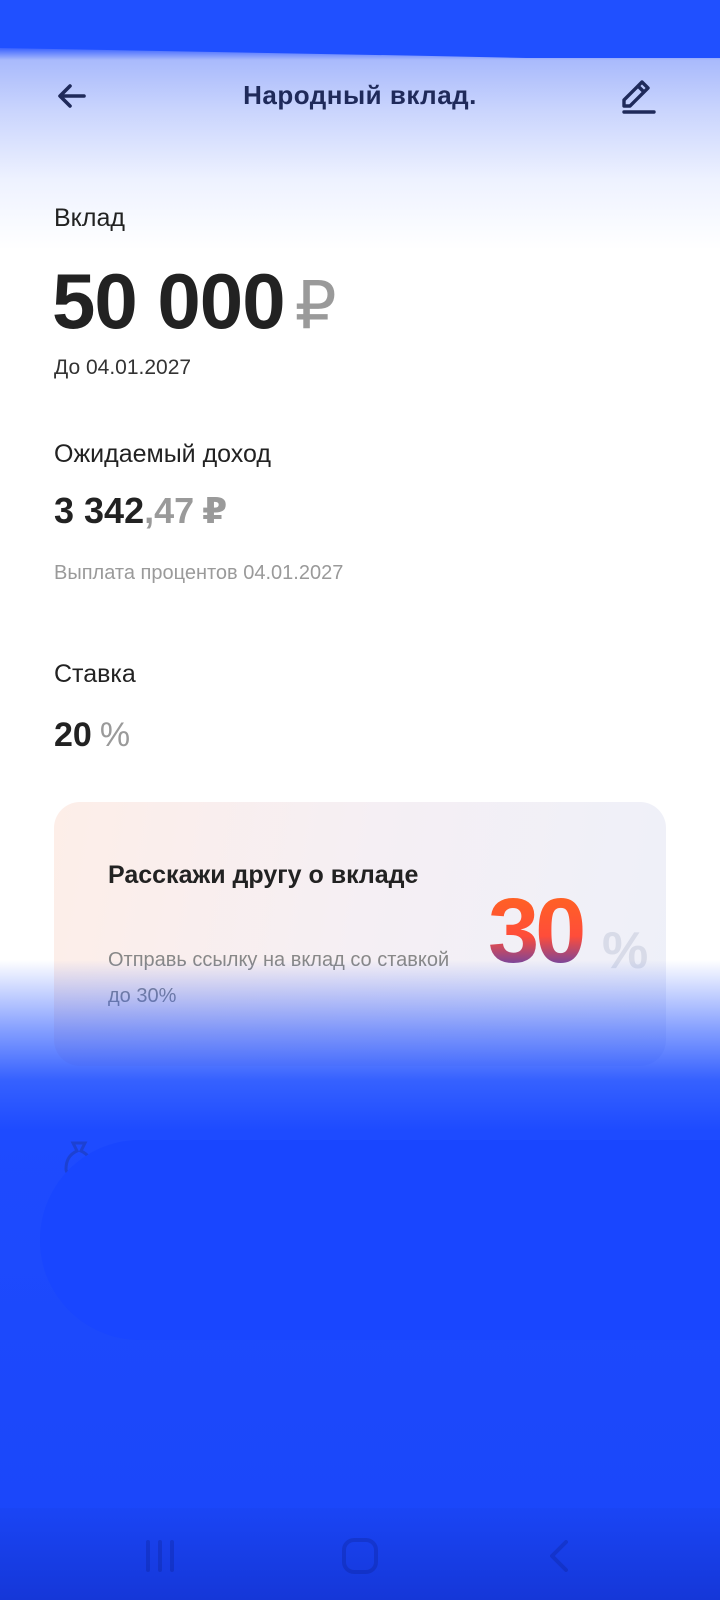 The image size is (720, 1600). I want to click on income-amount: 3 342,47 ₽, so click(140, 511).